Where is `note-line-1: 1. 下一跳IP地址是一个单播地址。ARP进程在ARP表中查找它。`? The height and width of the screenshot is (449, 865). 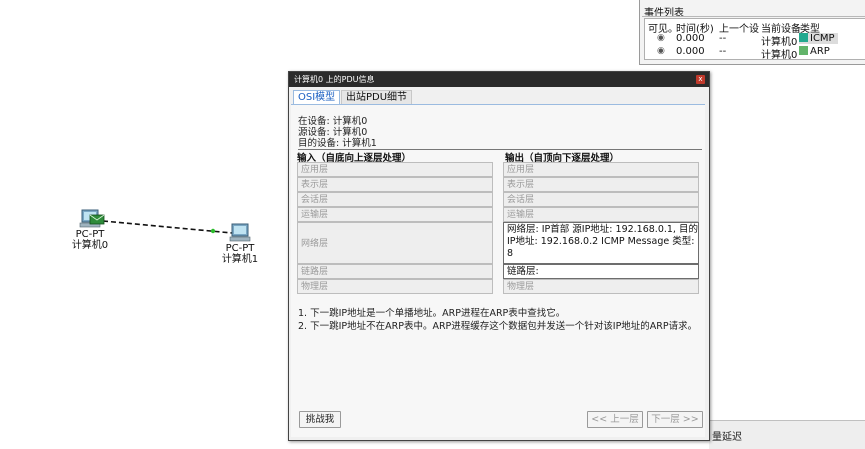 note-line-1: 1. 下一跳IP地址是一个单播地址。ARP进程在ARP表中查找它。 is located at coordinates (432, 313).